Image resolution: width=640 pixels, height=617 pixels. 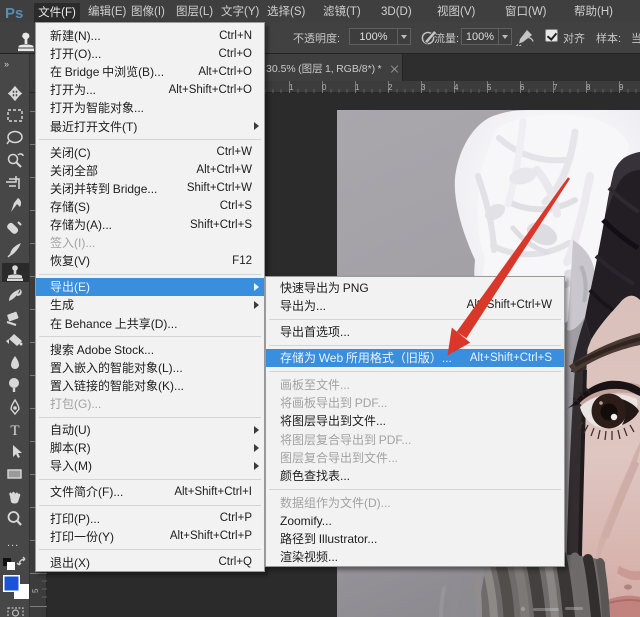 What do you see at coordinates (35, 590) in the screenshot?
I see `svg-text: 5` at bounding box center [35, 590].